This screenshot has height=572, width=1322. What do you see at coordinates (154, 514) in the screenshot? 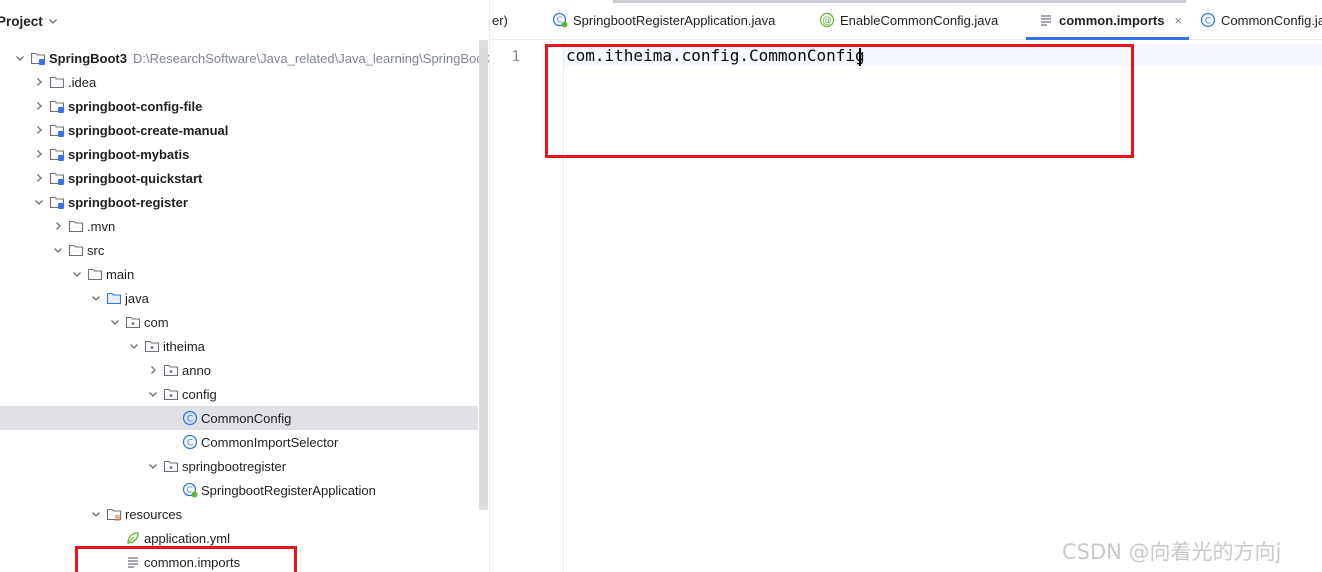
I see `tree-item-label: resources` at bounding box center [154, 514].